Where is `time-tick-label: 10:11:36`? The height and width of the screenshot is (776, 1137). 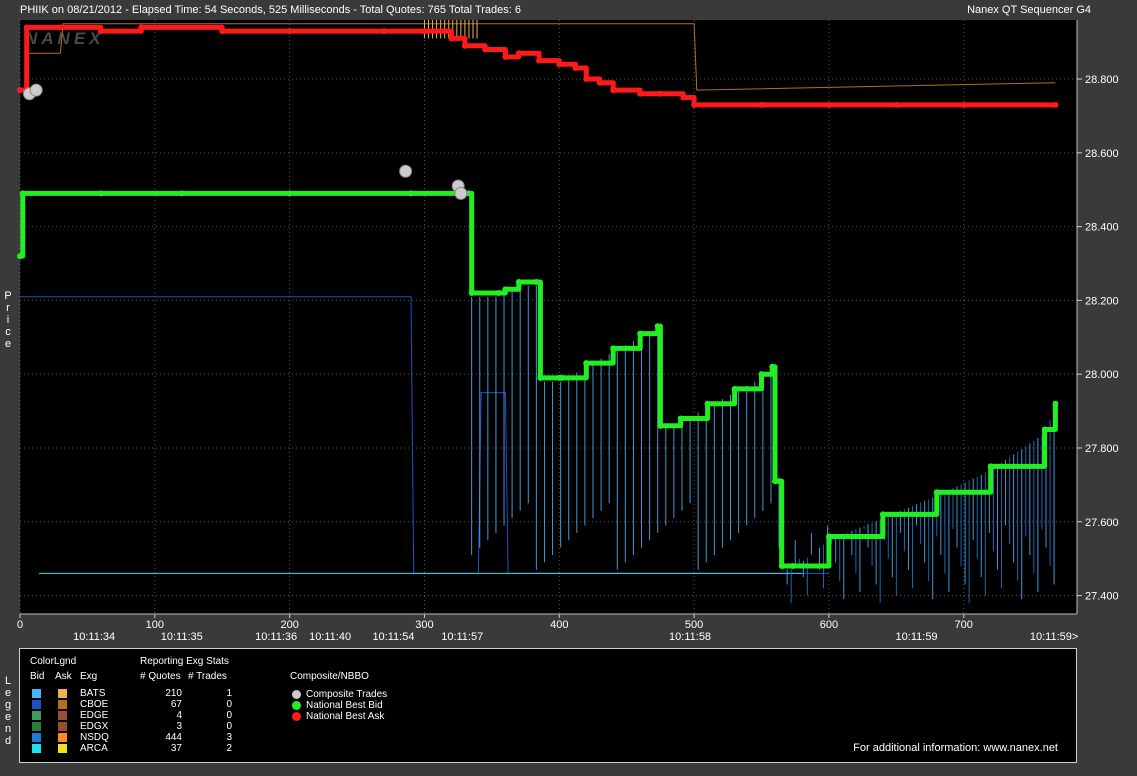 time-tick-label: 10:11:36 is located at coordinates (276, 637).